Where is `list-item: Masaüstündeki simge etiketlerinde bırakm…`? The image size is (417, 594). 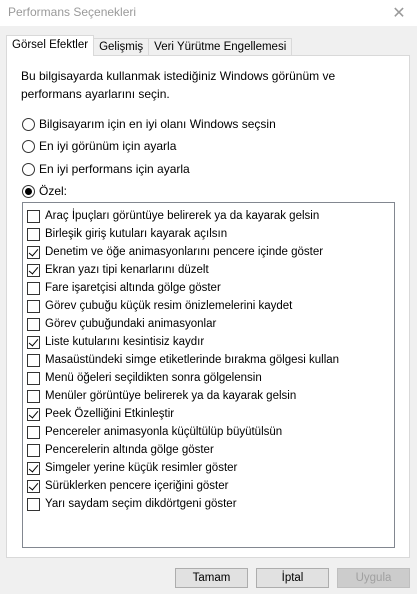 list-item: Masaüstündeki simge etiketlerinde bırakm… is located at coordinates (183, 360).